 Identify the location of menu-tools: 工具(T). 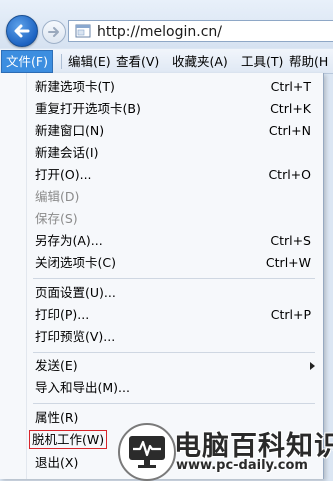
(262, 61).